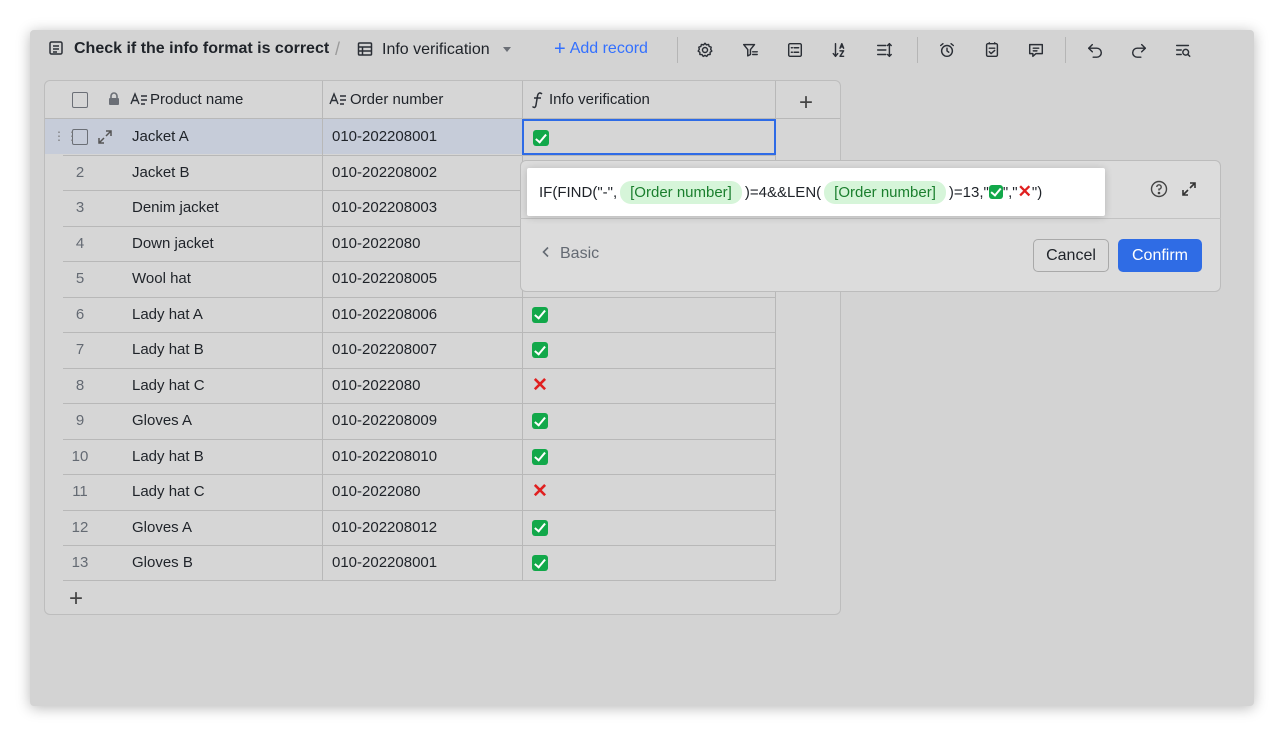 This screenshot has width=1284, height=736. I want to click on chevron-left-icon, so click(546, 254).